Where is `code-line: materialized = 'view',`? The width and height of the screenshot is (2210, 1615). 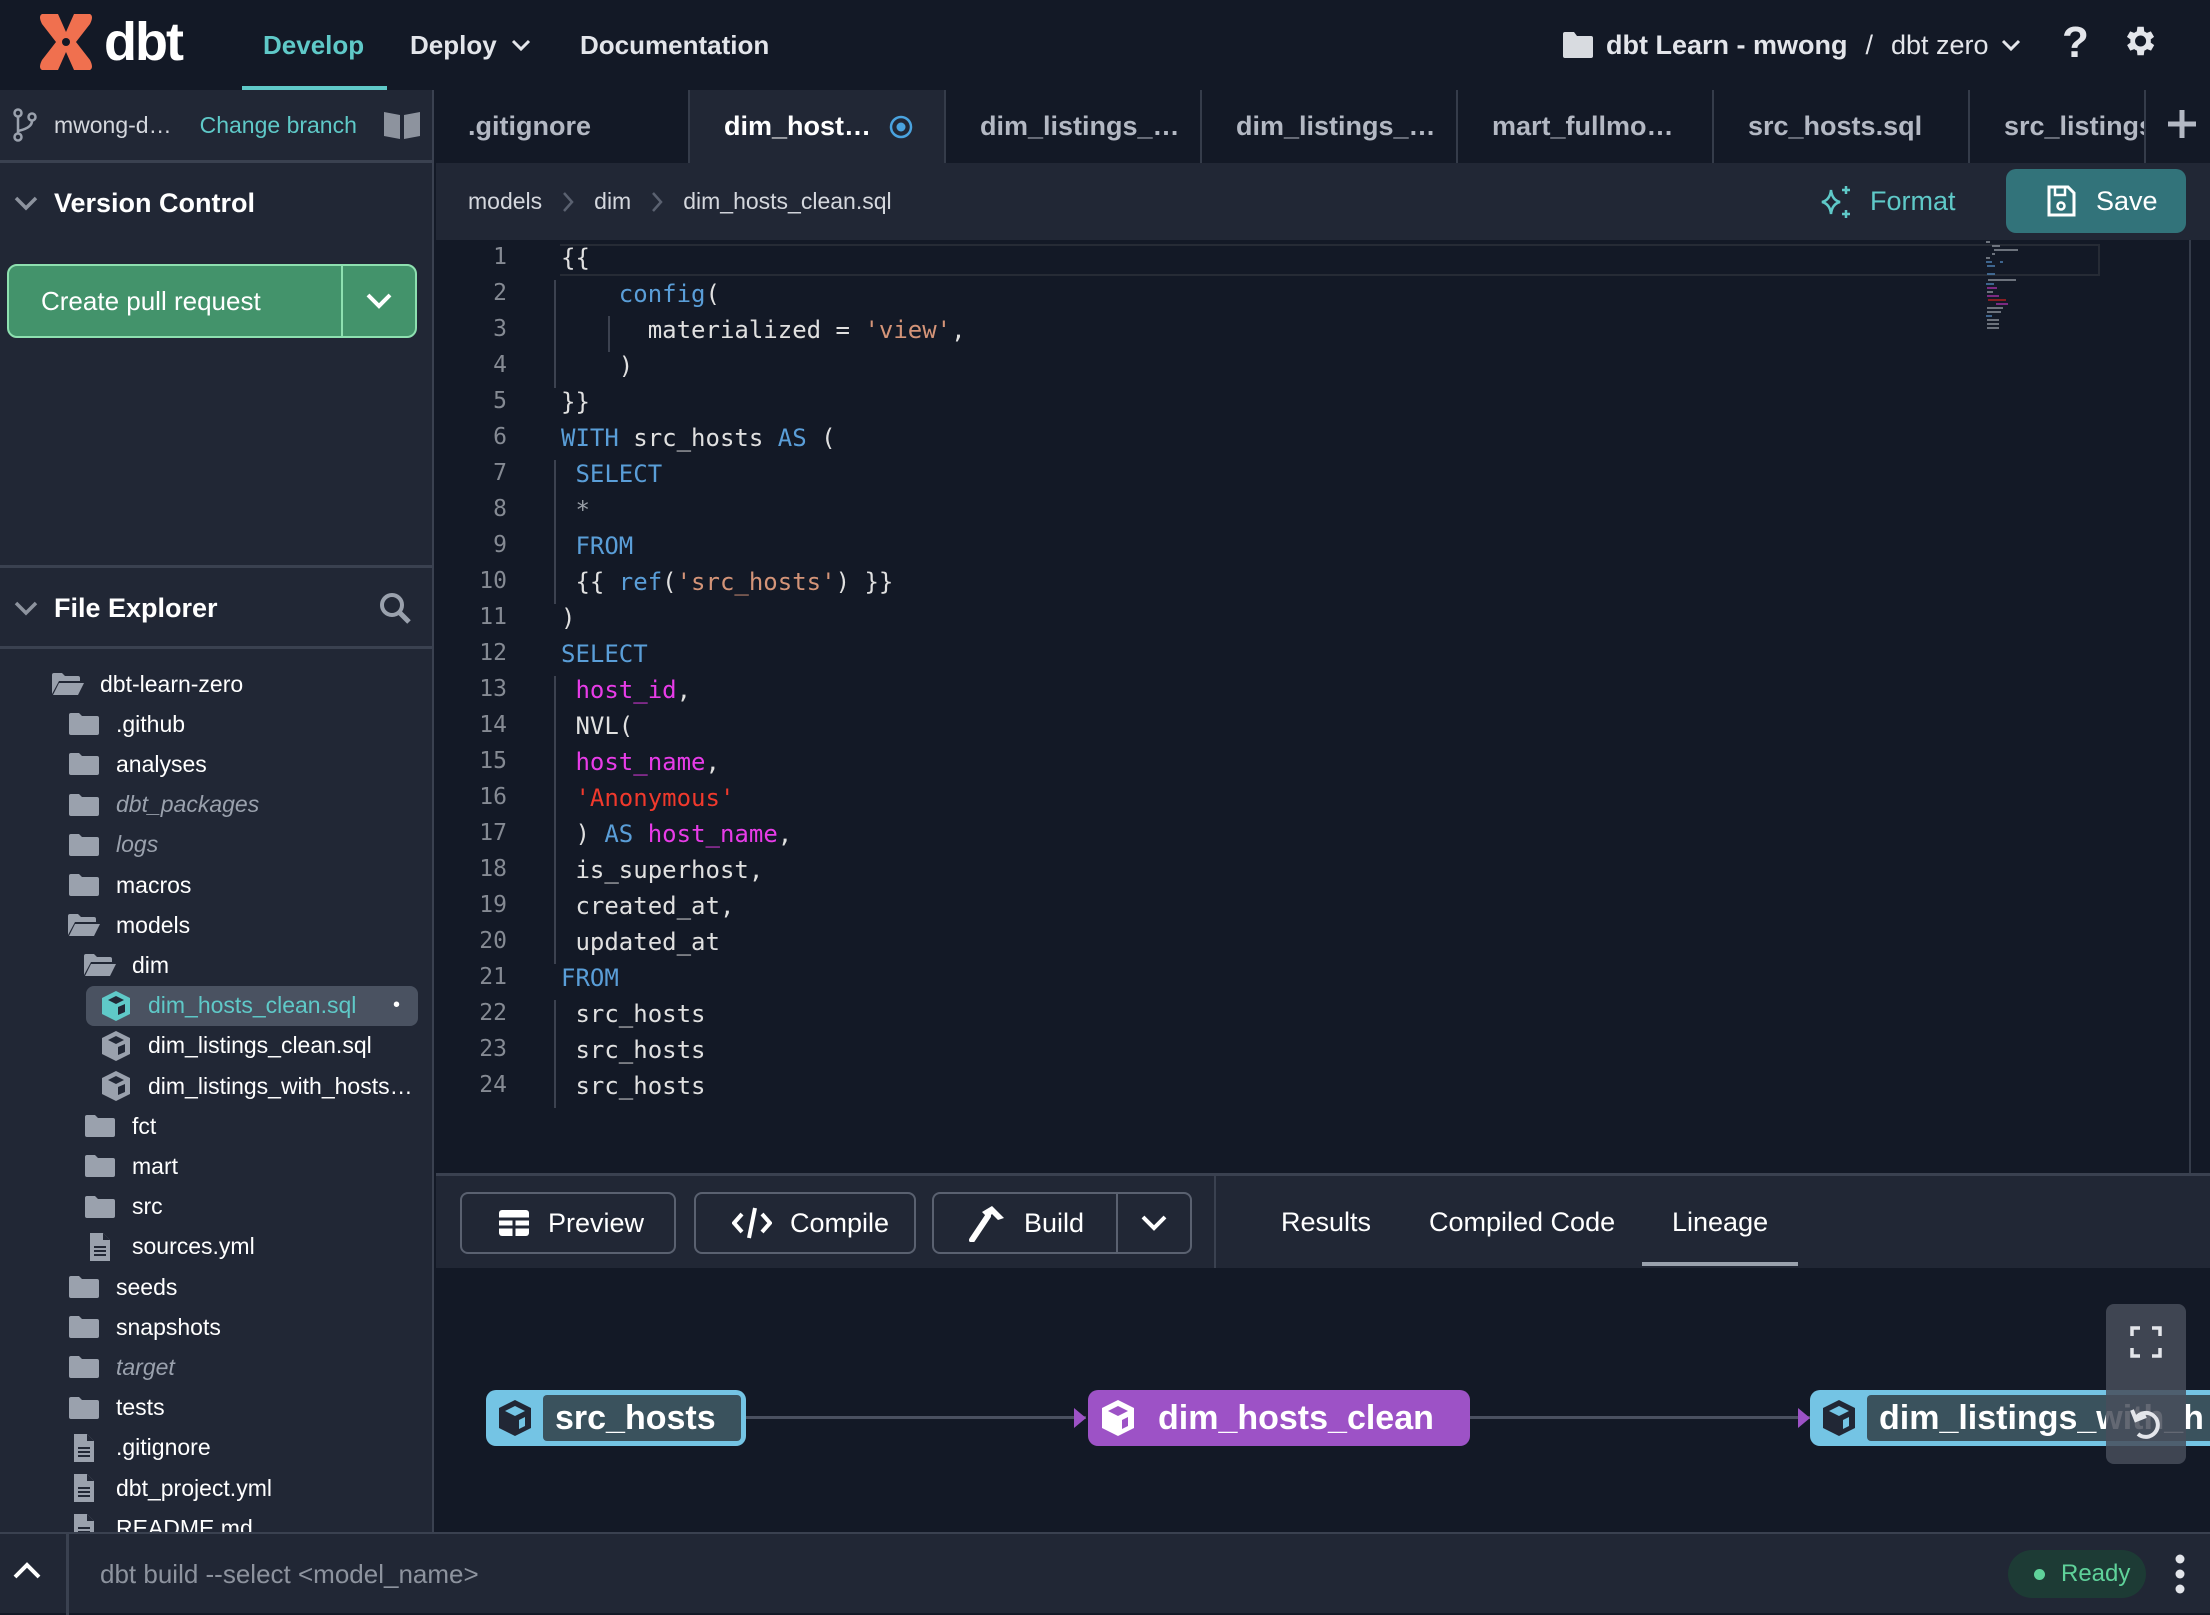
code-line: materialized = 'view', is located at coordinates (763, 330).